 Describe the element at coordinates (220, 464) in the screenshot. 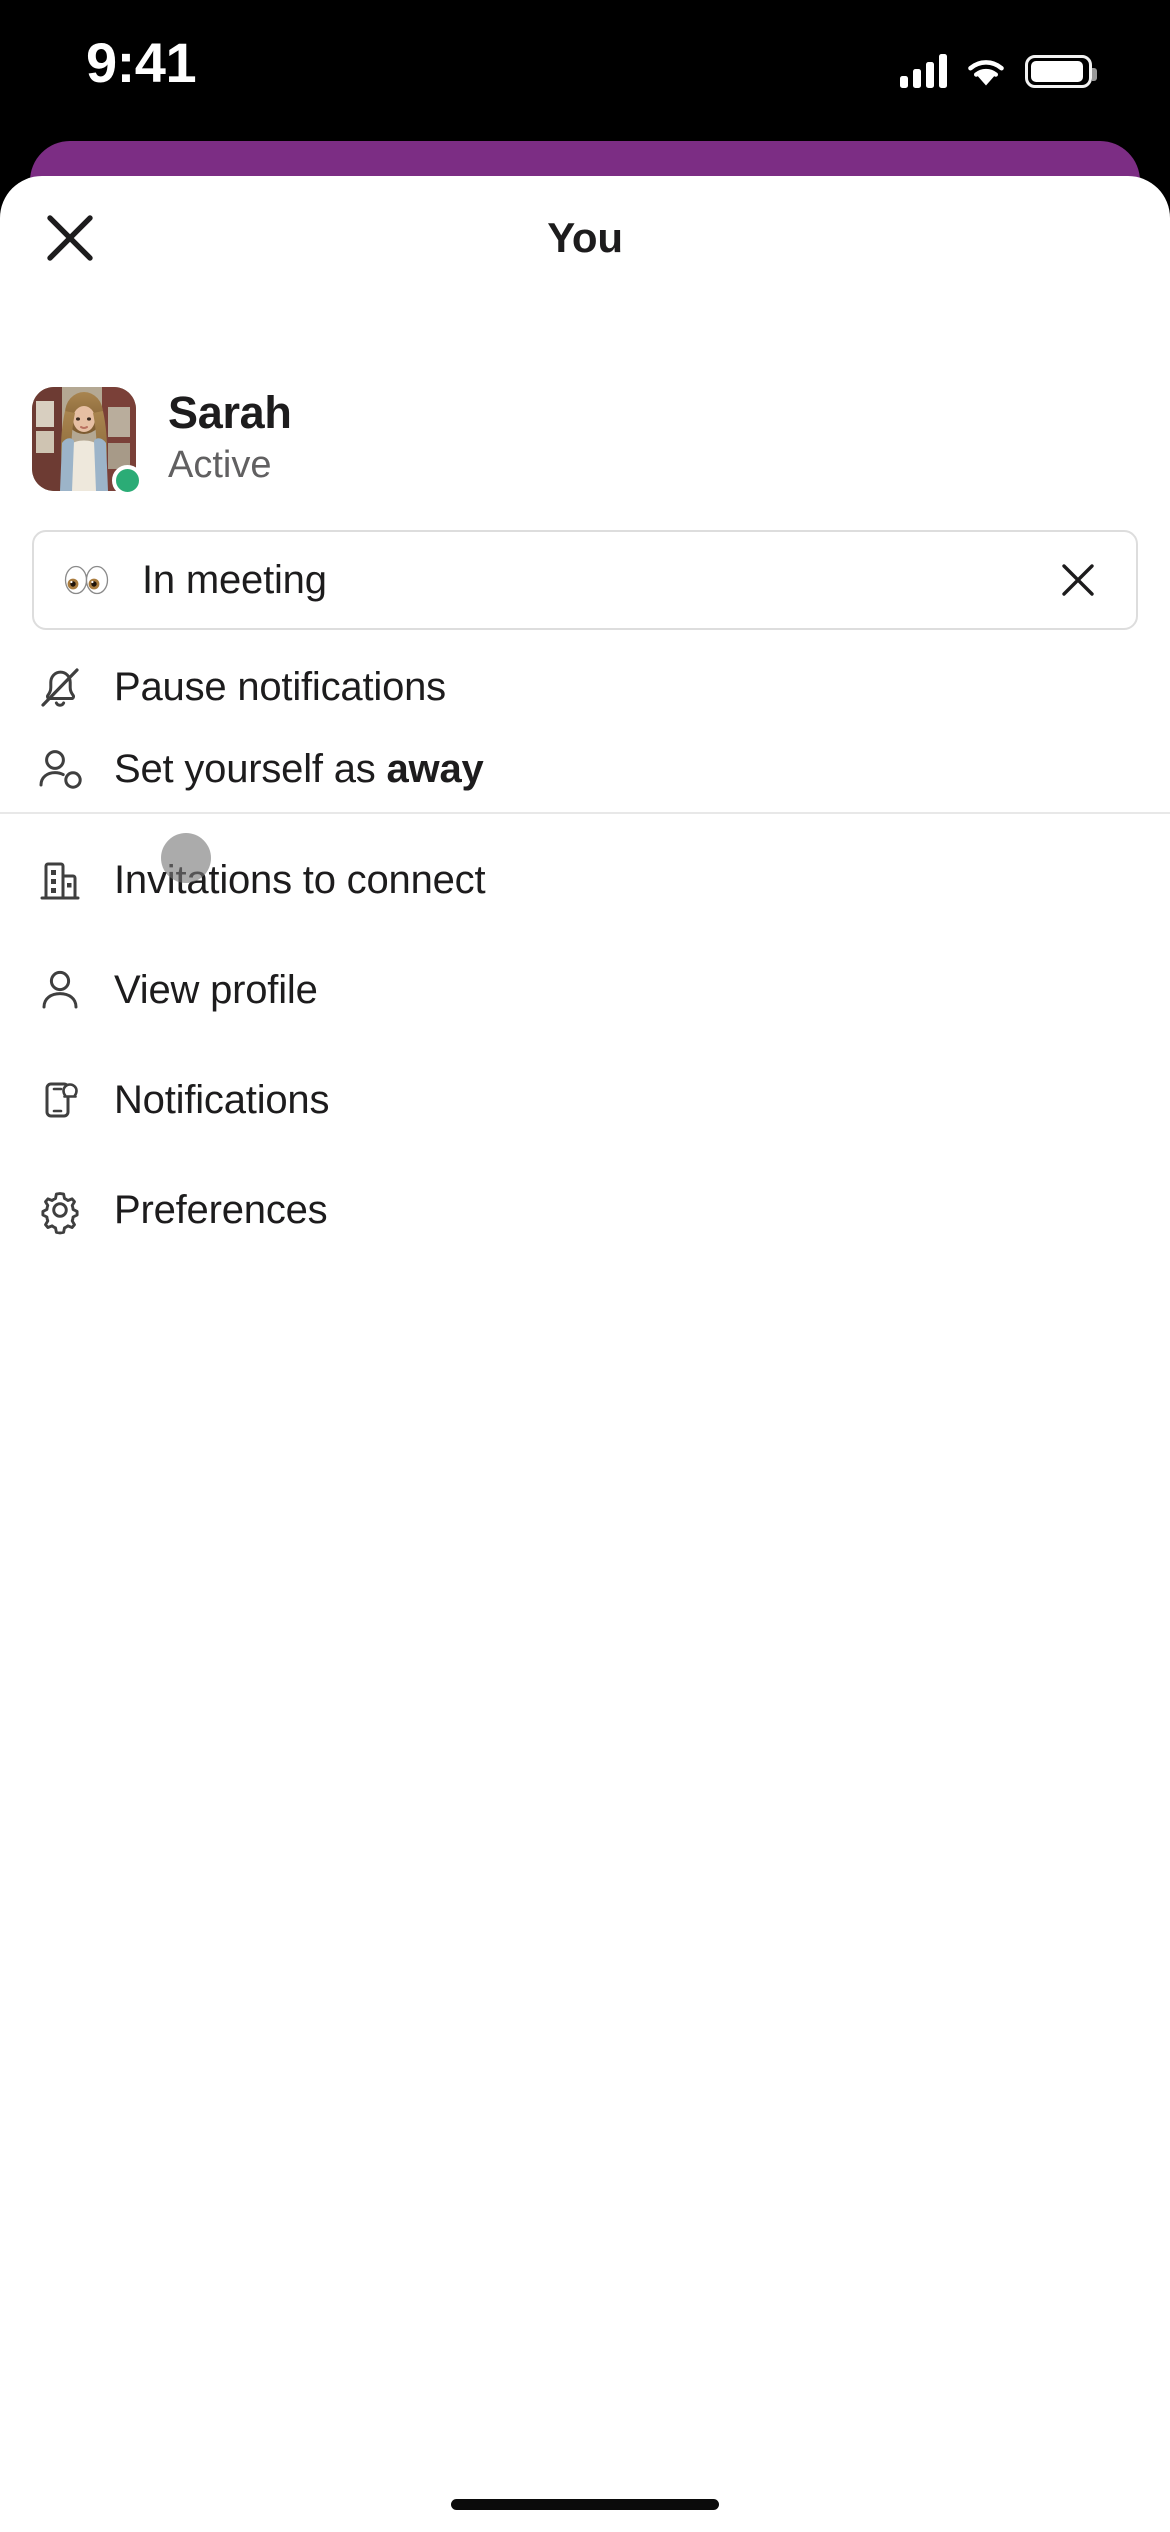

I see `profile-presence-label: Active` at that location.